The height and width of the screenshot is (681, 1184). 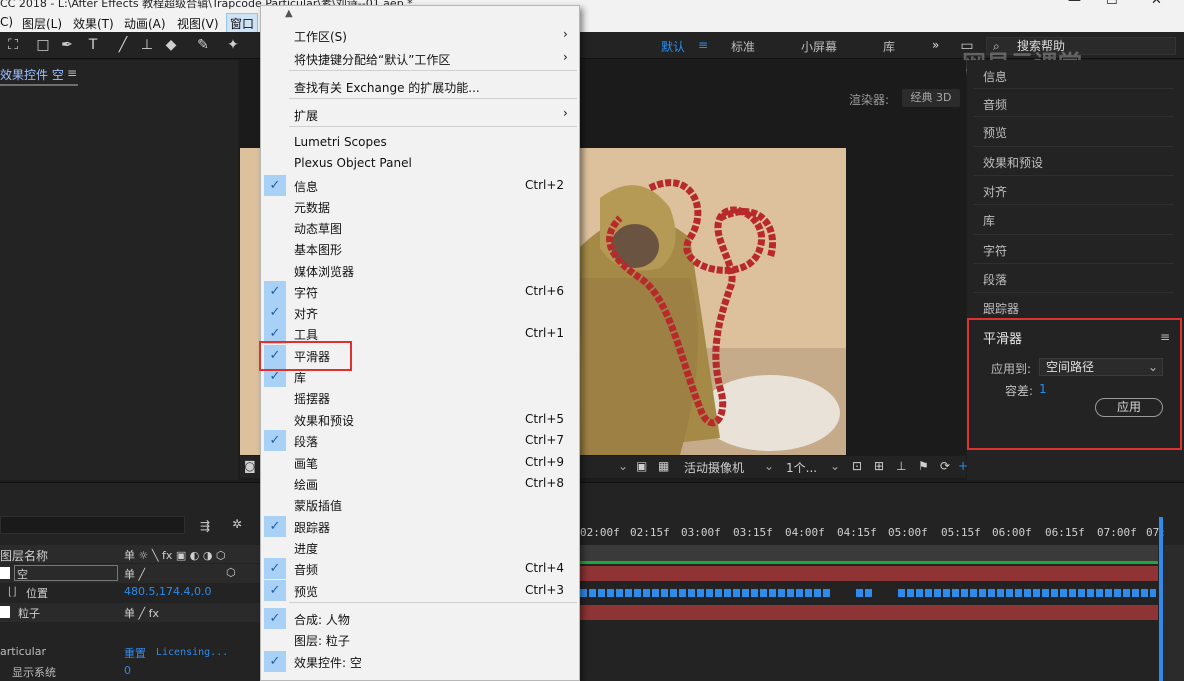 What do you see at coordinates (420, 590) in the screenshot?
I see `menu-item: ✓ 预览 Ctrl+3` at bounding box center [420, 590].